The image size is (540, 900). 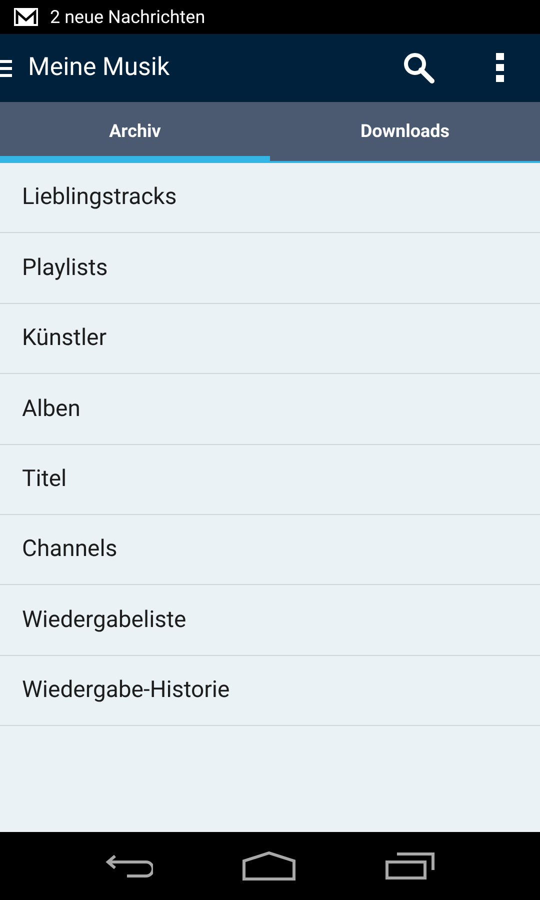 What do you see at coordinates (270, 479) in the screenshot?
I see `list-item: Titel` at bounding box center [270, 479].